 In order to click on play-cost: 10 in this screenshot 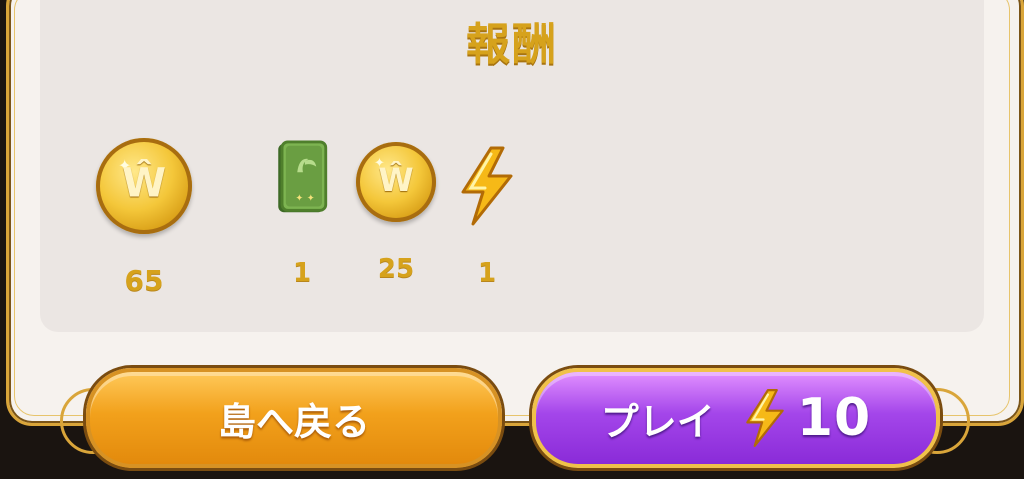, I will do `click(834, 418)`.